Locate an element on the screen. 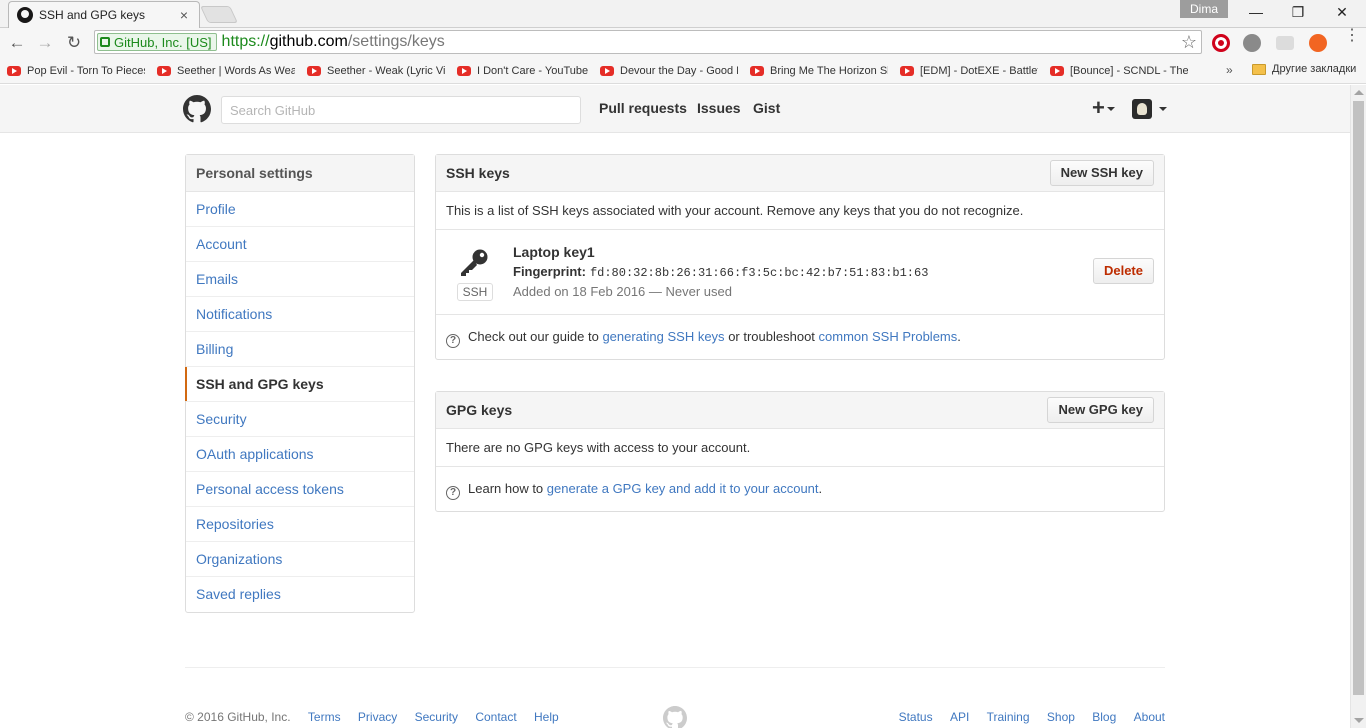 This screenshot has width=1366, height=728. scrollbar-thumb is located at coordinates (1358, 398).